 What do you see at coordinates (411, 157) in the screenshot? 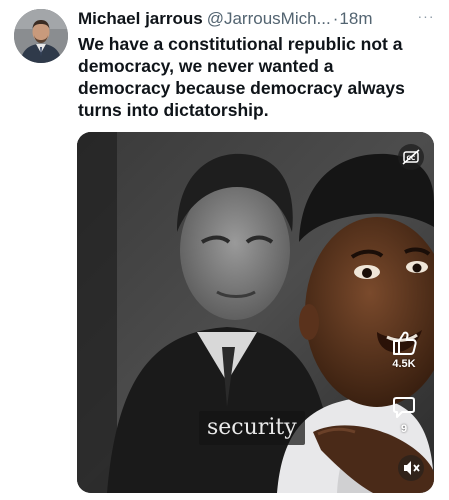
I see `closed-captions-icon: CC` at bounding box center [411, 157].